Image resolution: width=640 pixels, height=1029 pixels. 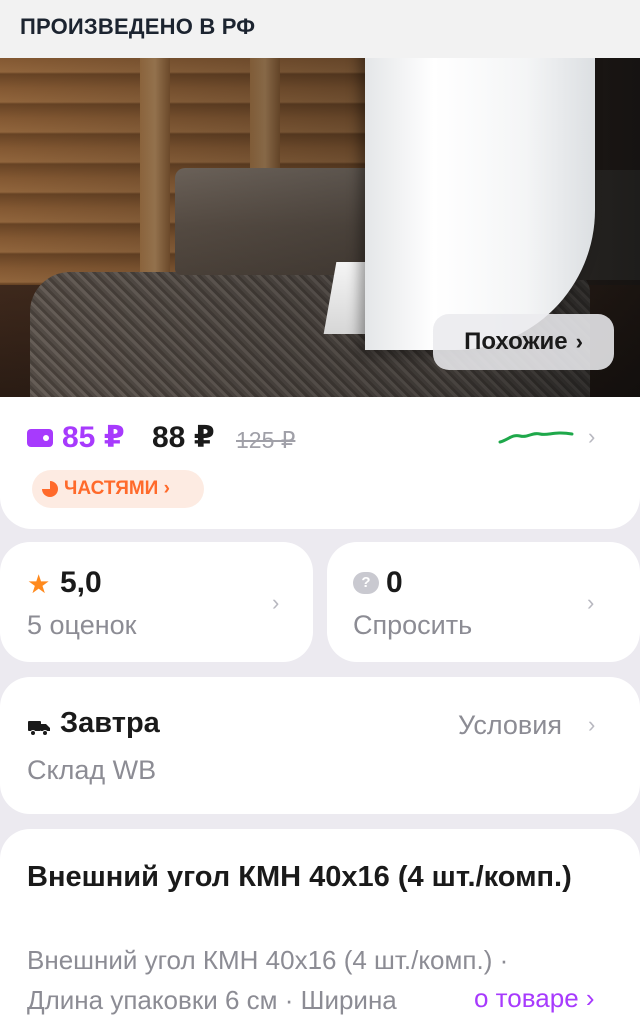 What do you see at coordinates (92, 770) in the screenshot?
I see `warehouse-label: Склад WB` at bounding box center [92, 770].